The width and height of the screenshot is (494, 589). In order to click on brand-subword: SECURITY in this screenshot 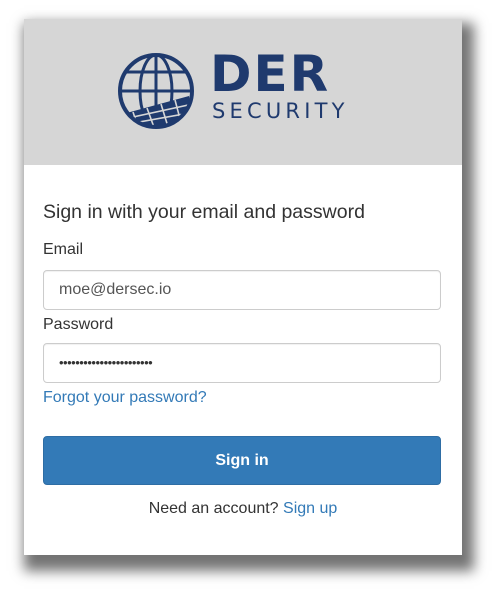, I will do `click(280, 111)`.